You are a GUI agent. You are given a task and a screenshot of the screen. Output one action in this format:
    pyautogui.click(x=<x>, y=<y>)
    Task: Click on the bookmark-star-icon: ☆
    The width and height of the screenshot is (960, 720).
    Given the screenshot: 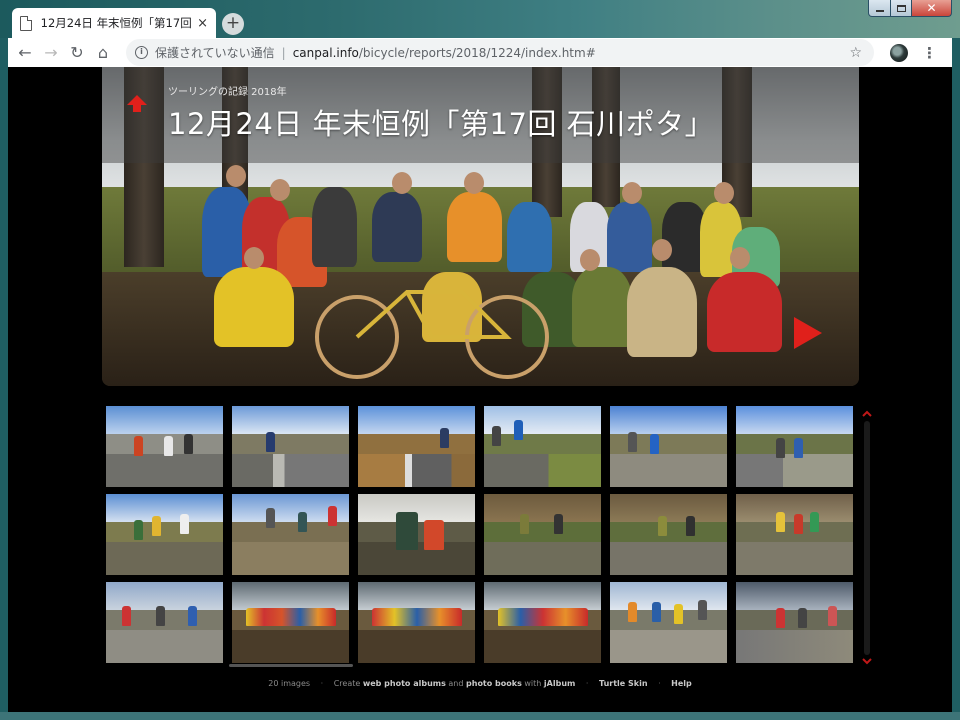 What is the action you would take?
    pyautogui.click(x=855, y=53)
    